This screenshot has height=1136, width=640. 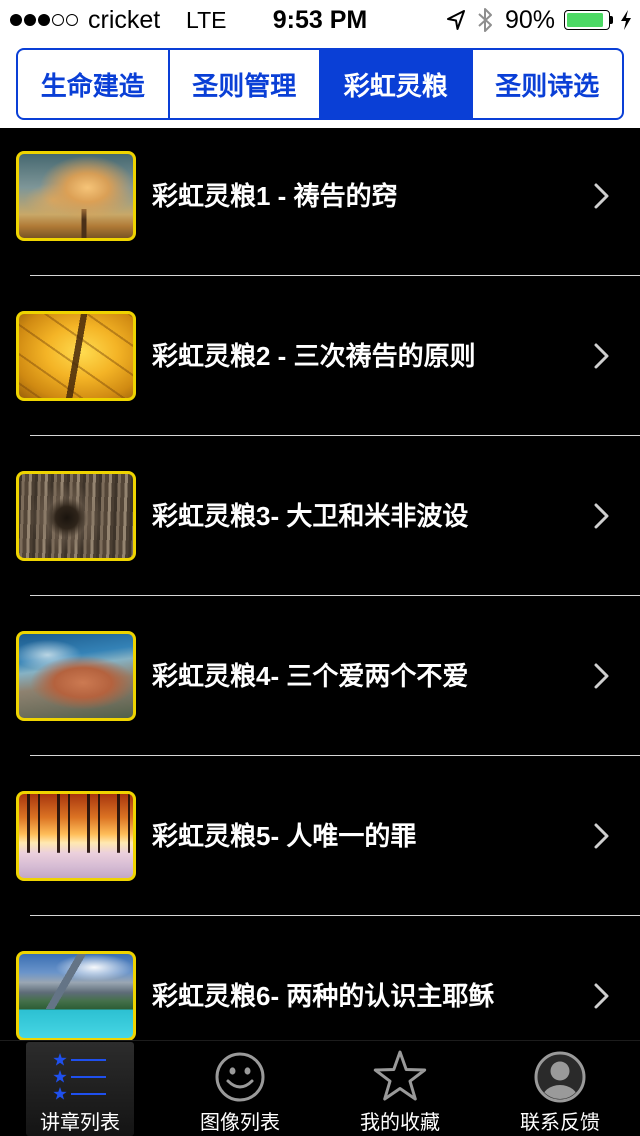 I want to click on battery-percentage: 90%, so click(x=530, y=20).